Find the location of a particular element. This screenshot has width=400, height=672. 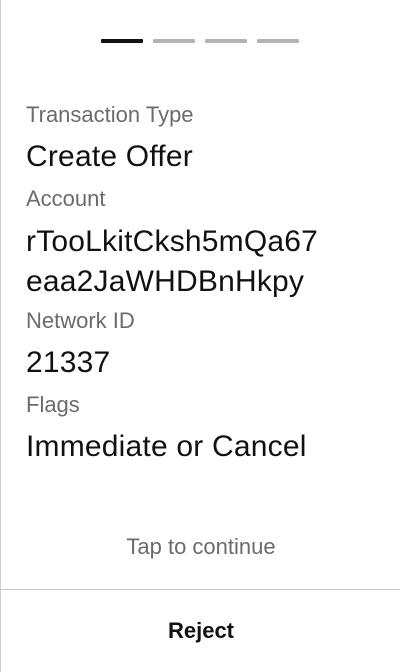

field-label: Flags is located at coordinates (53, 404).